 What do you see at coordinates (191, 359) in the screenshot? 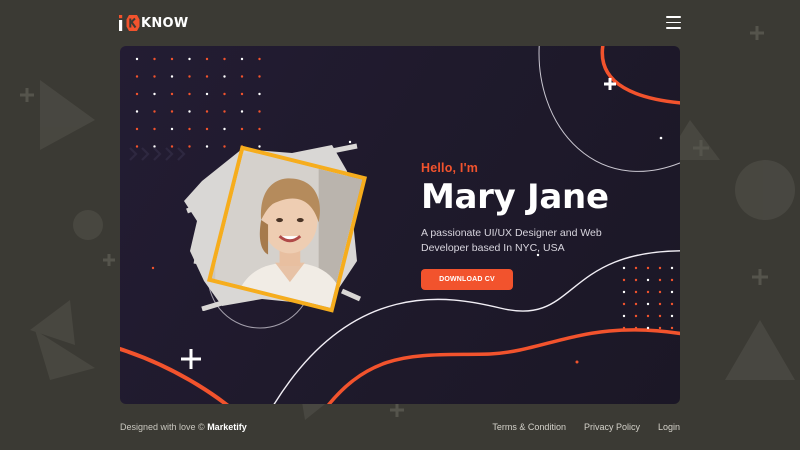
I see `plus-icon` at bounding box center [191, 359].